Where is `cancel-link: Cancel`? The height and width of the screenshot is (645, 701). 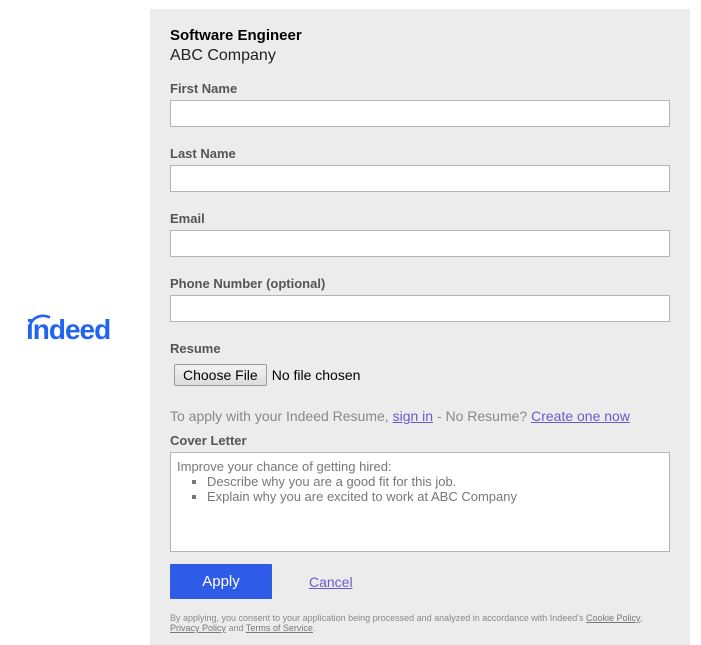
cancel-link: Cancel is located at coordinates (331, 582).